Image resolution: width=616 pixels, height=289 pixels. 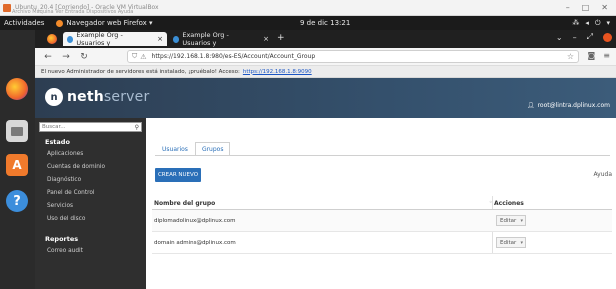 What do you see at coordinates (65, 154) in the screenshot?
I see `sidebar-item-aplicaciones: Aplicaciones` at bounding box center [65, 154].